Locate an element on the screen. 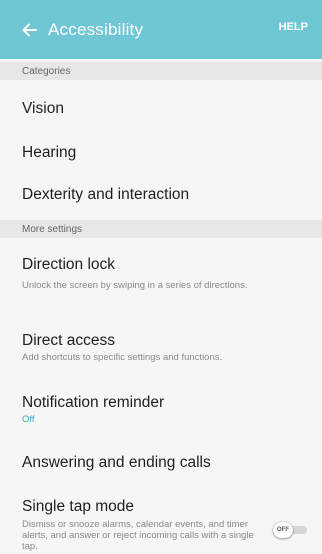  back-button is located at coordinates (29, 29).